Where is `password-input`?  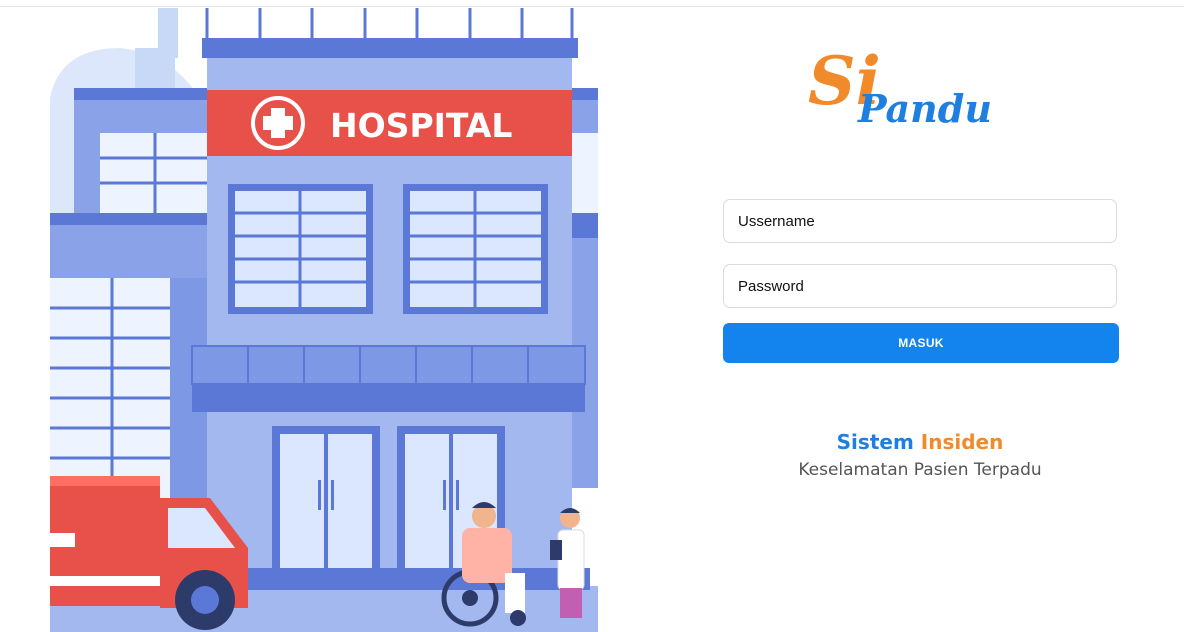 password-input is located at coordinates (920, 286).